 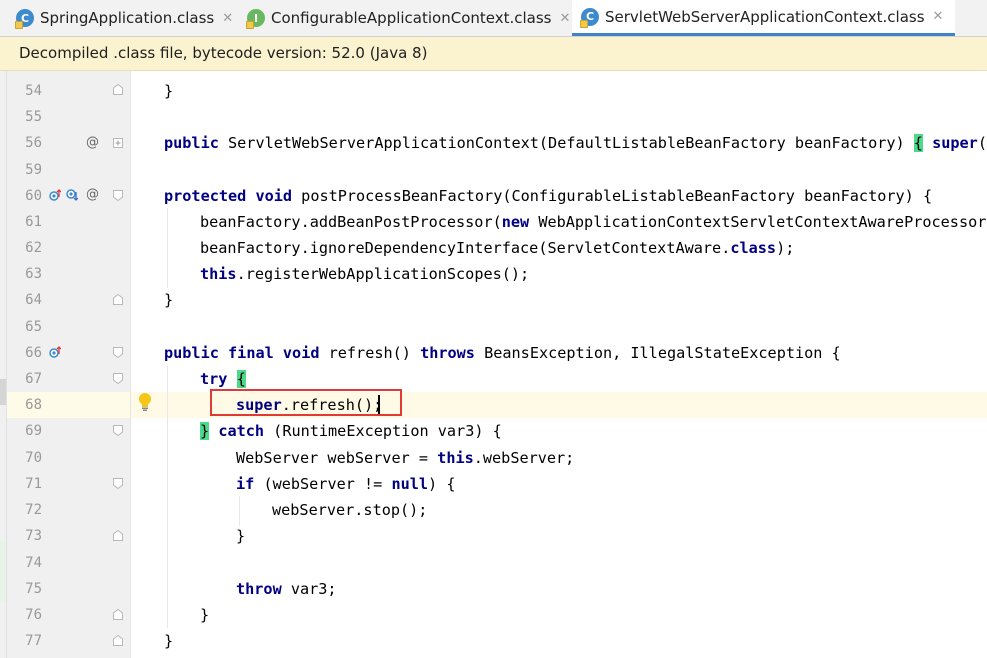 I want to click on highlight-box, so click(x=306, y=402).